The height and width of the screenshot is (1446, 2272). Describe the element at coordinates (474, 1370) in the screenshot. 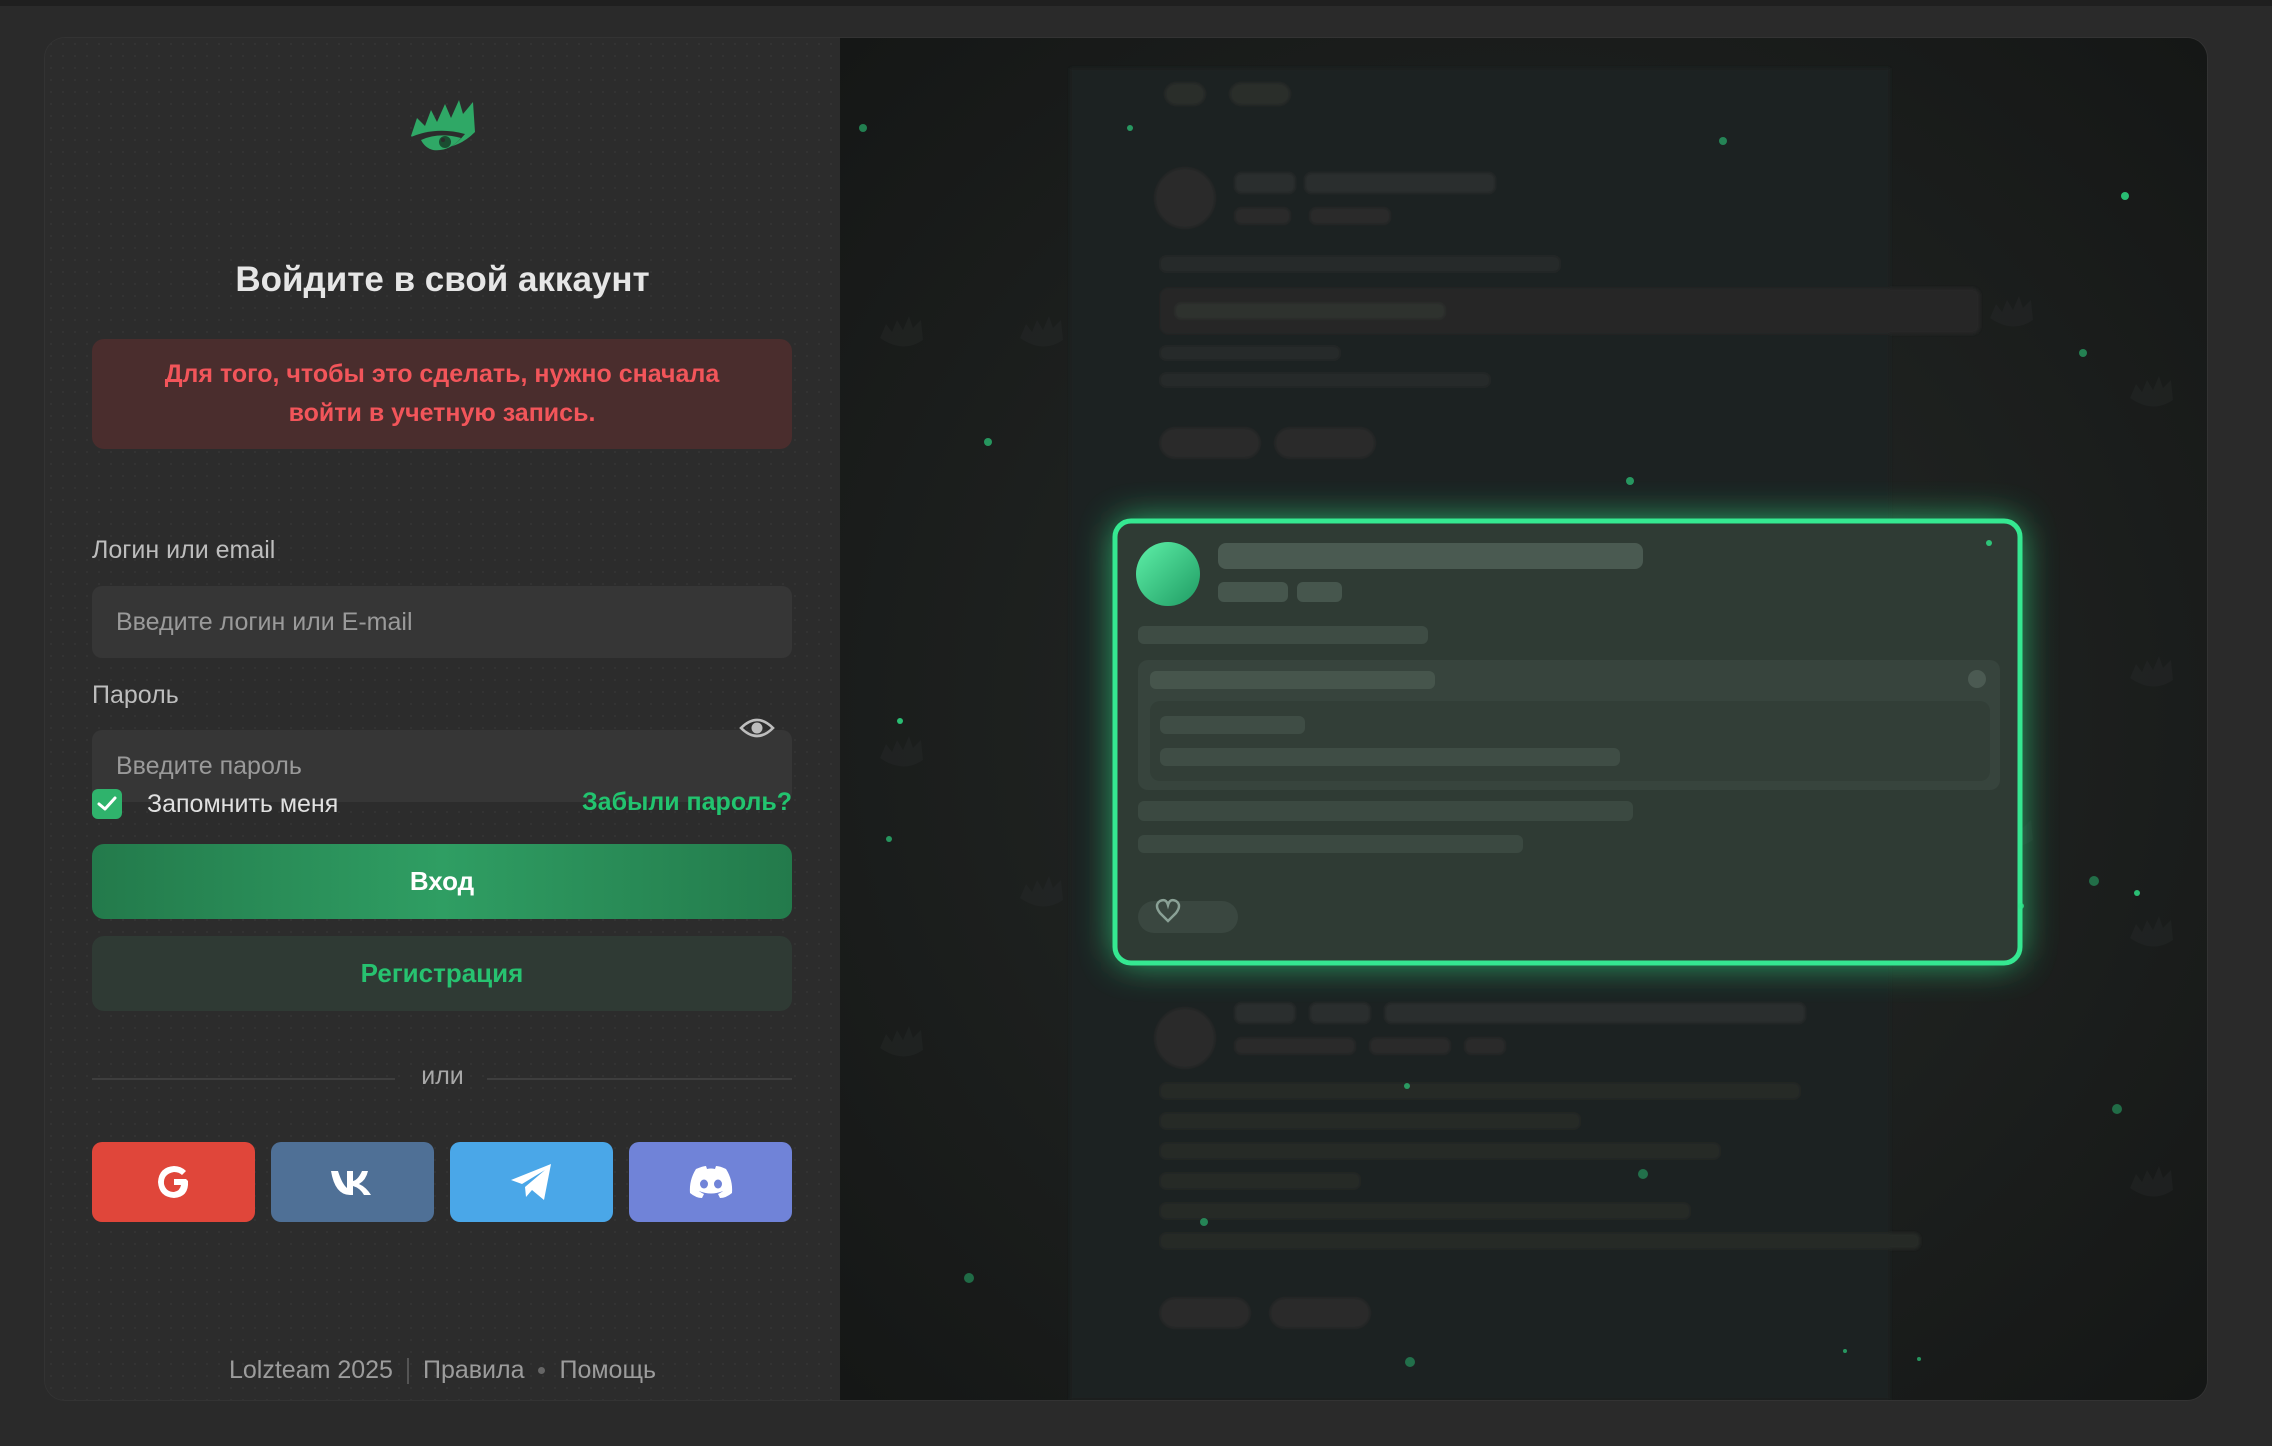

I see `rules-link: Правила` at that location.